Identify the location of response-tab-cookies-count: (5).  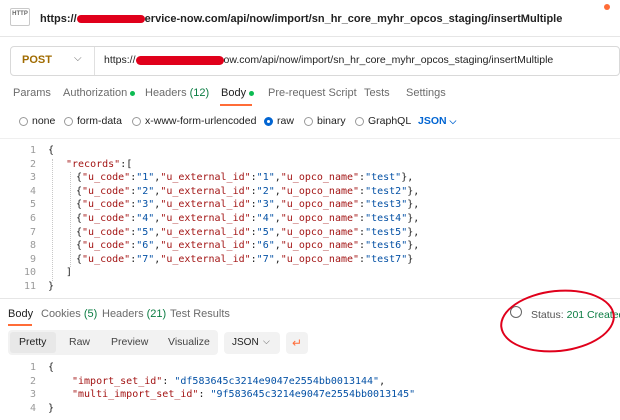
(90, 314).